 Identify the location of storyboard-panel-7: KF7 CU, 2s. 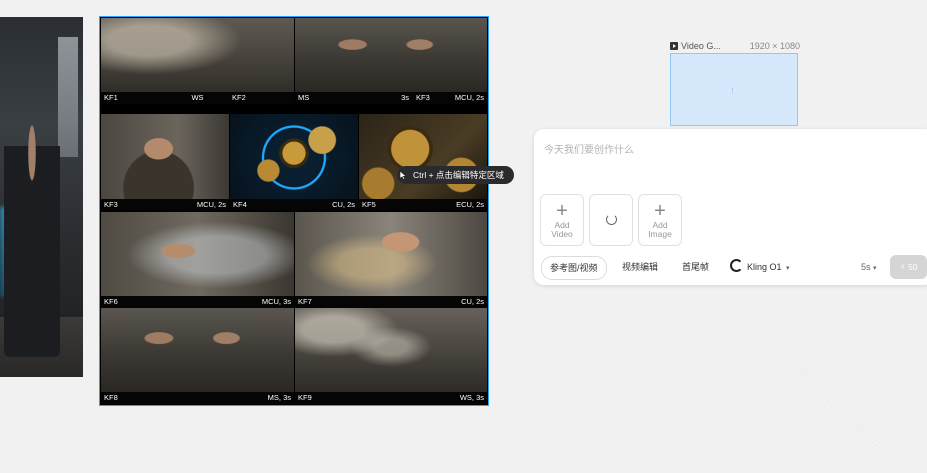
(391, 260).